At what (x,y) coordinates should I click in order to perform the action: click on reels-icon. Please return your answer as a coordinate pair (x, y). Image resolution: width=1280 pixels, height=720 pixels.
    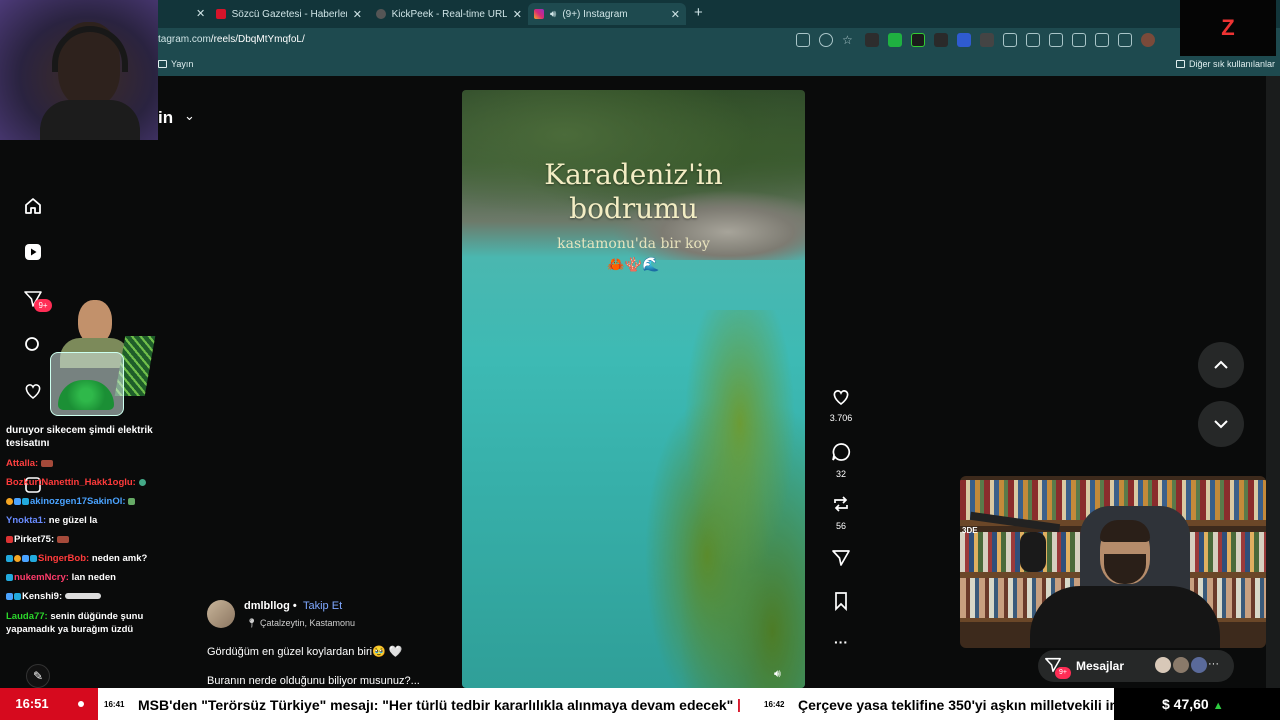
    Looking at the image, I should click on (33, 252).